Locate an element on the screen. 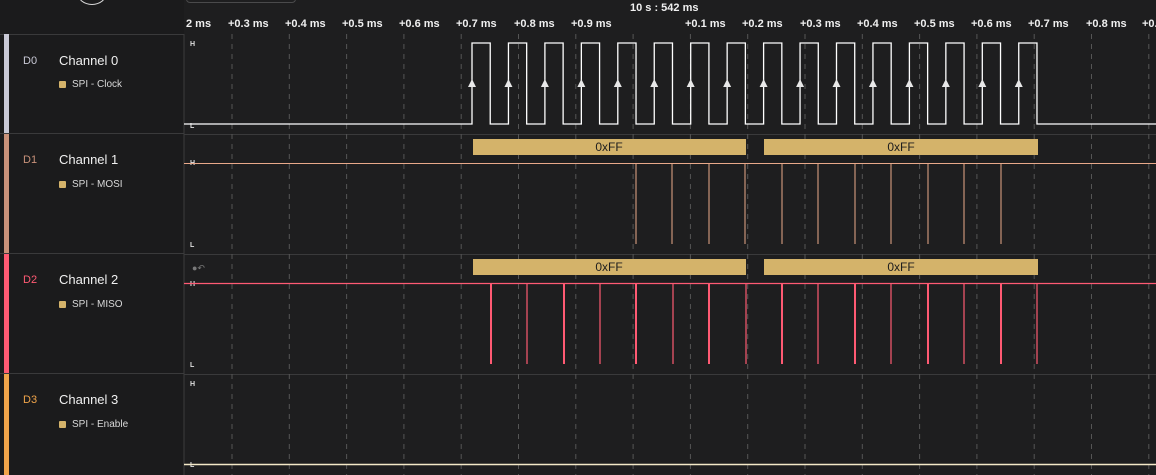  mosi-decode-2: 0xFF is located at coordinates (901, 147).